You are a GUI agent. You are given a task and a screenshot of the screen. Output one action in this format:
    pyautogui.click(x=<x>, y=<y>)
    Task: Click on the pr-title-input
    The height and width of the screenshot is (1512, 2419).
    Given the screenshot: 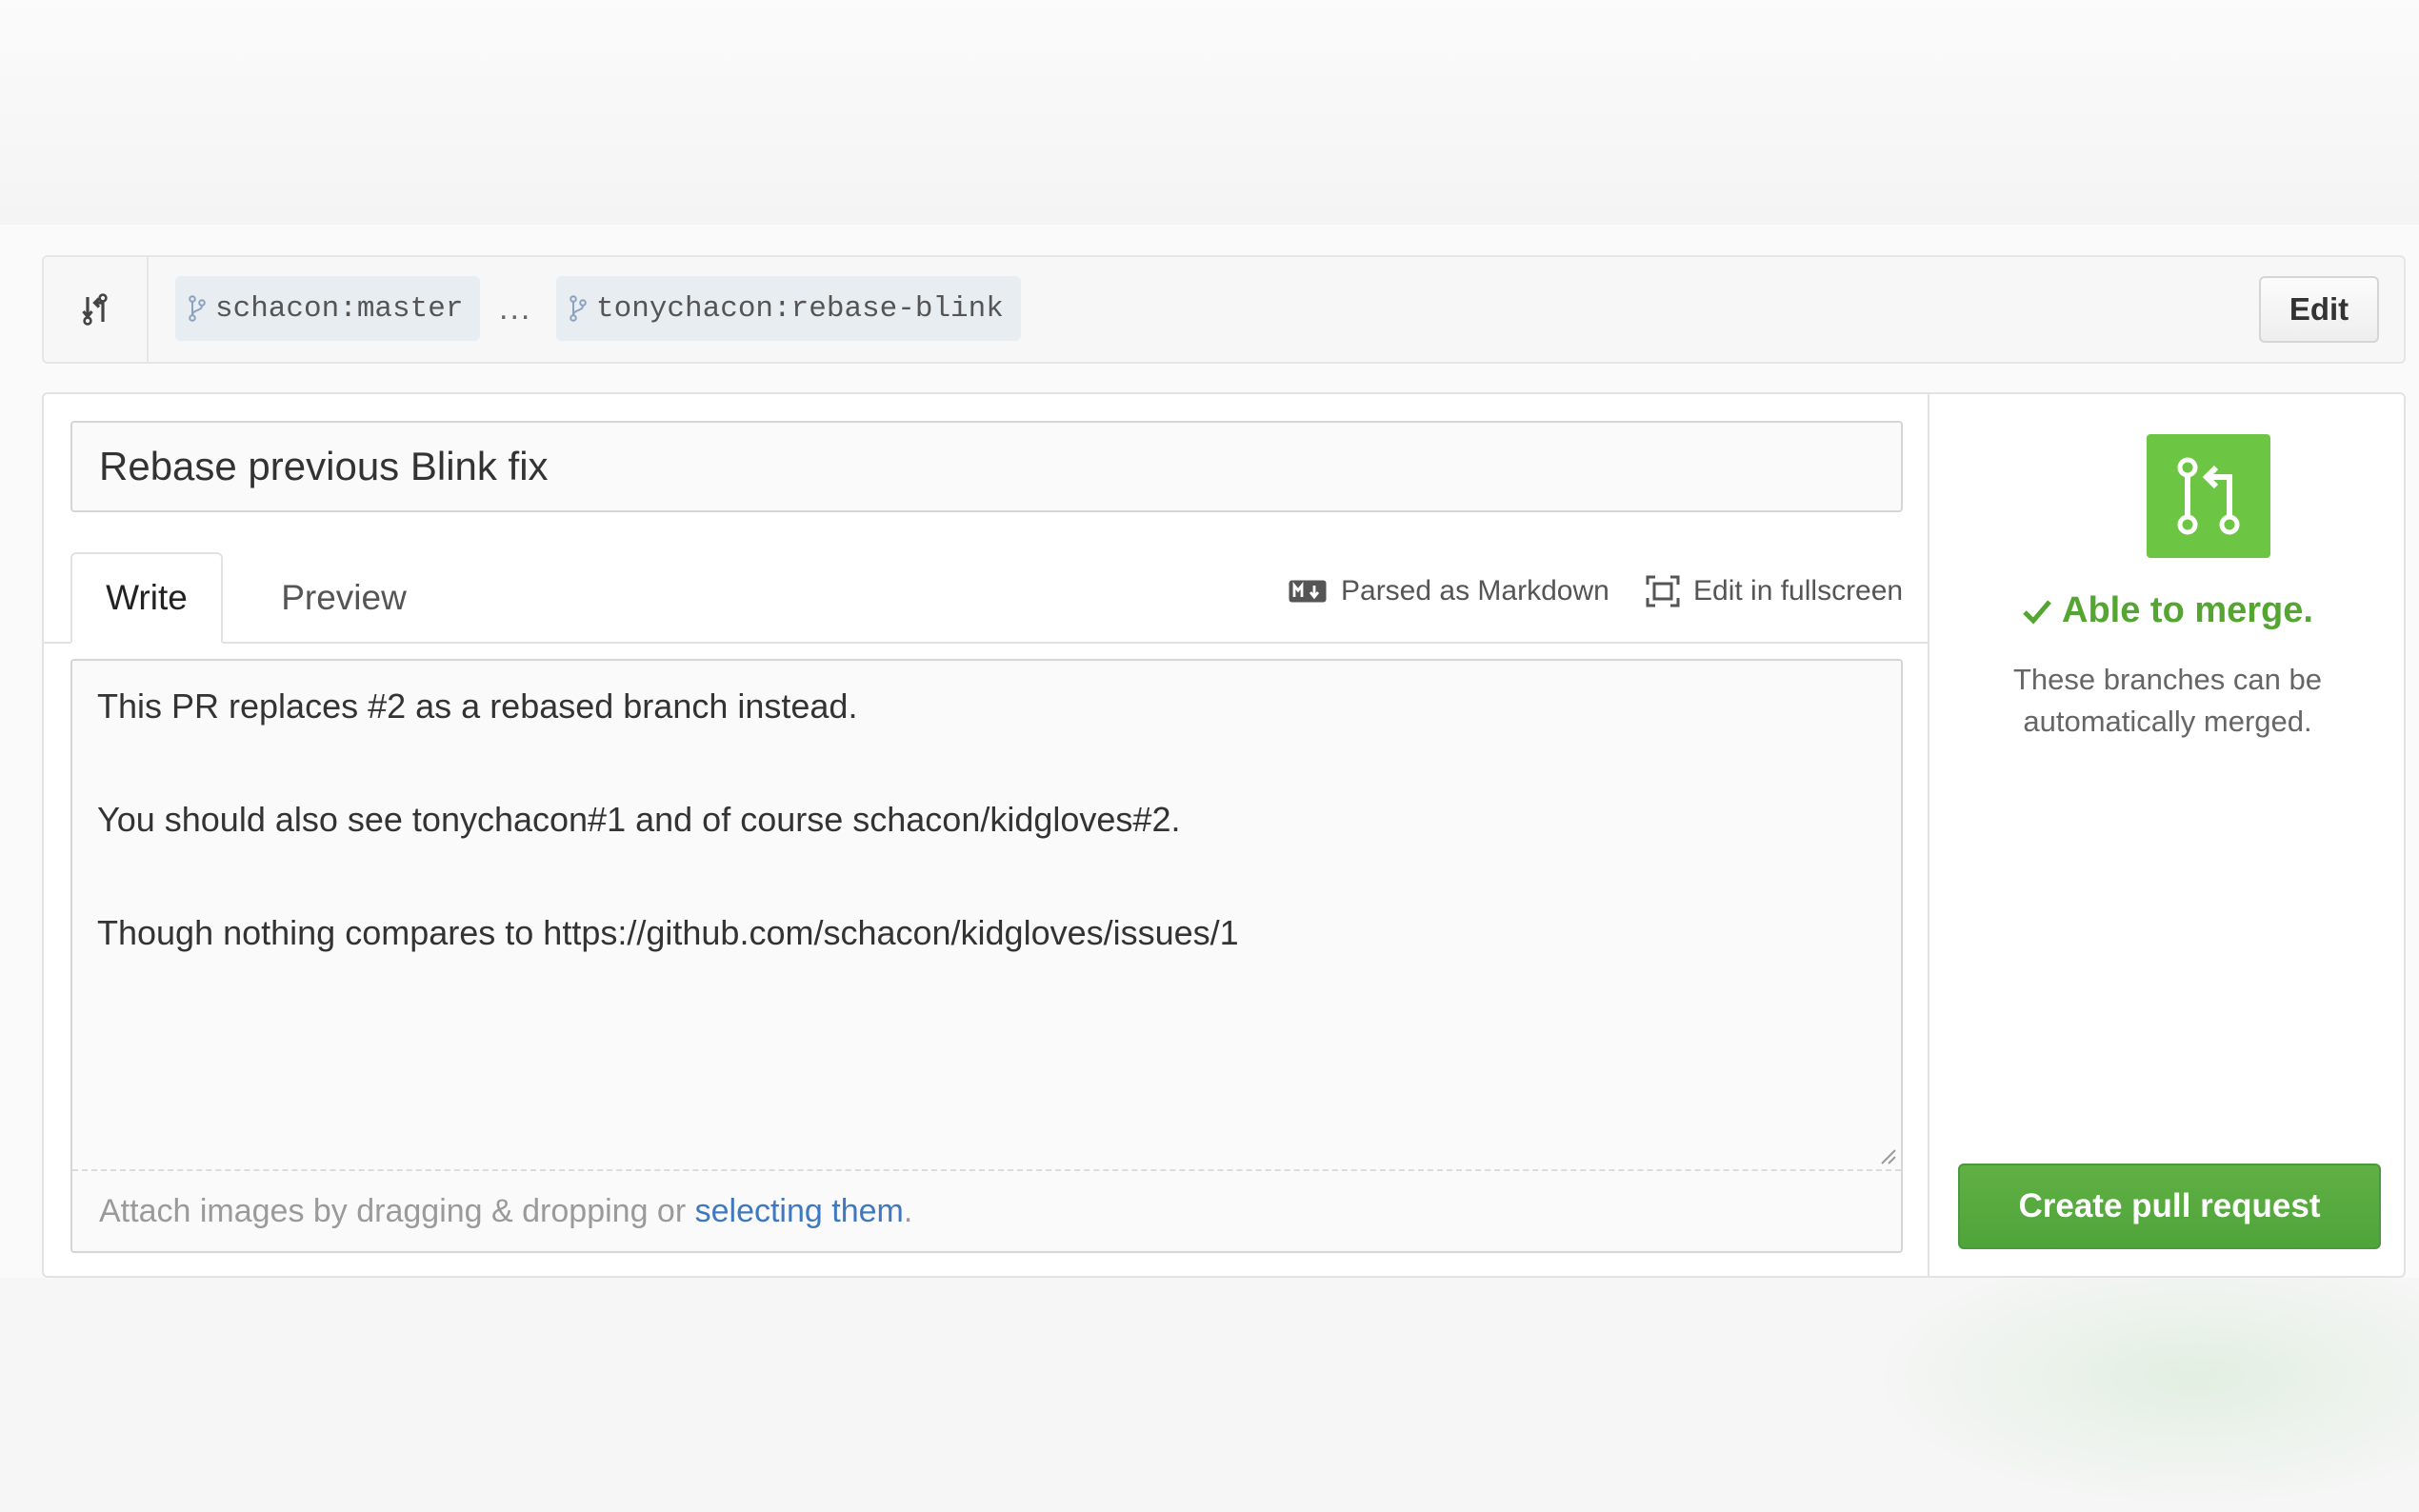 What is the action you would take?
    pyautogui.click(x=986, y=466)
    